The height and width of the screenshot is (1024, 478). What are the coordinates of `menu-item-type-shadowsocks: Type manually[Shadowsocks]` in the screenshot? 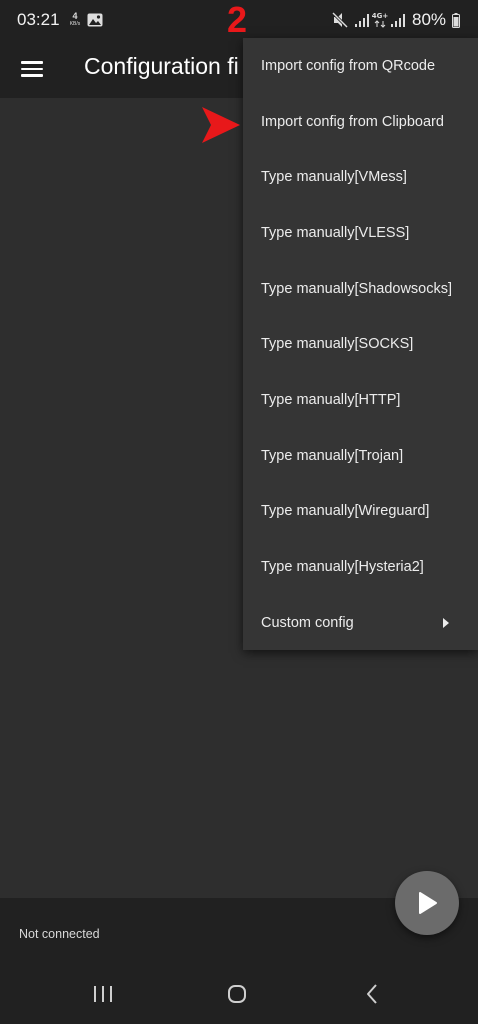 It's located at (360, 289).